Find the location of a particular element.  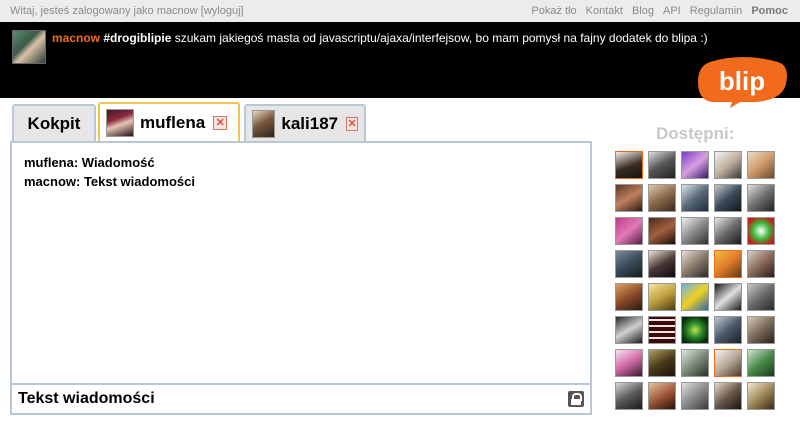

contact-link: Kontakt is located at coordinates (604, 11).